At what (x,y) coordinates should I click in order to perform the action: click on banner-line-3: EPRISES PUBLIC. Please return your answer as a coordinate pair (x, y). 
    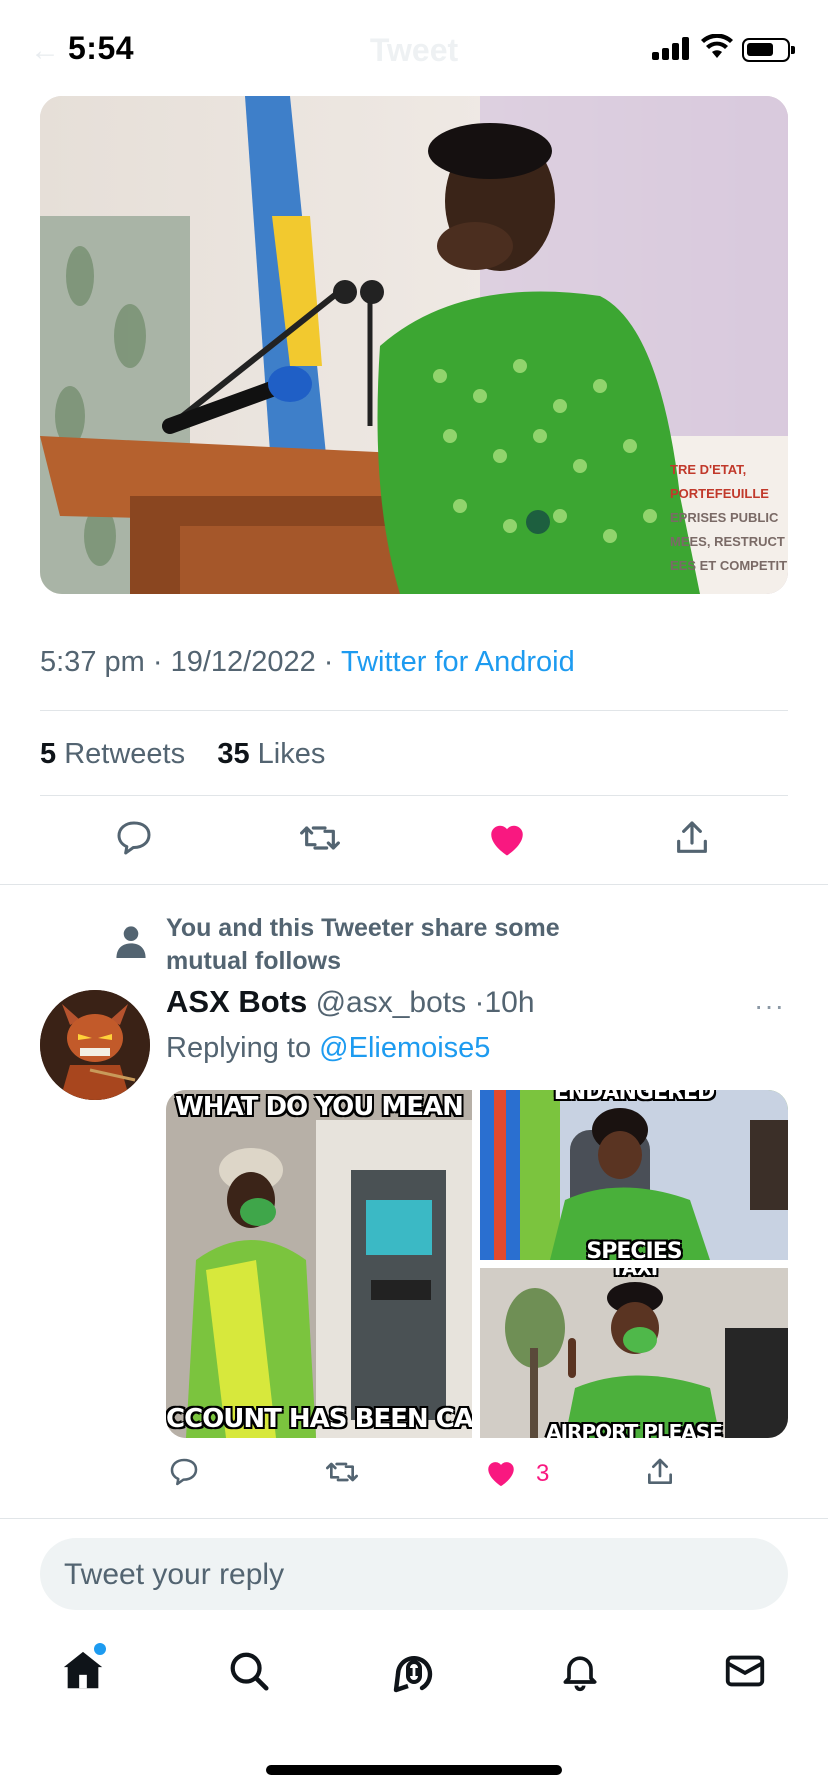
    Looking at the image, I should click on (724, 517).